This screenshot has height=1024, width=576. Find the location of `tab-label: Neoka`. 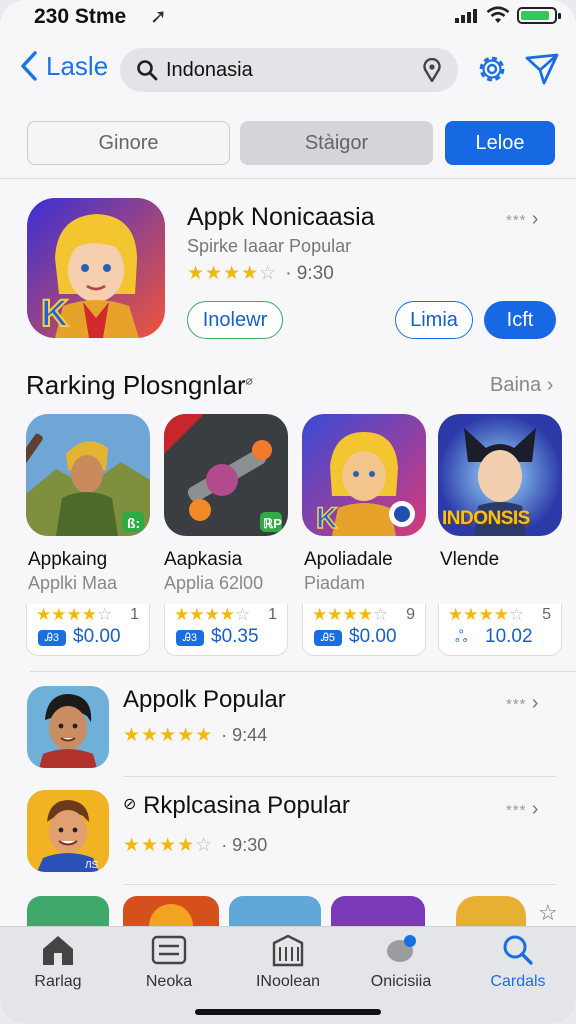

tab-label: Neoka is located at coordinates (169, 981).